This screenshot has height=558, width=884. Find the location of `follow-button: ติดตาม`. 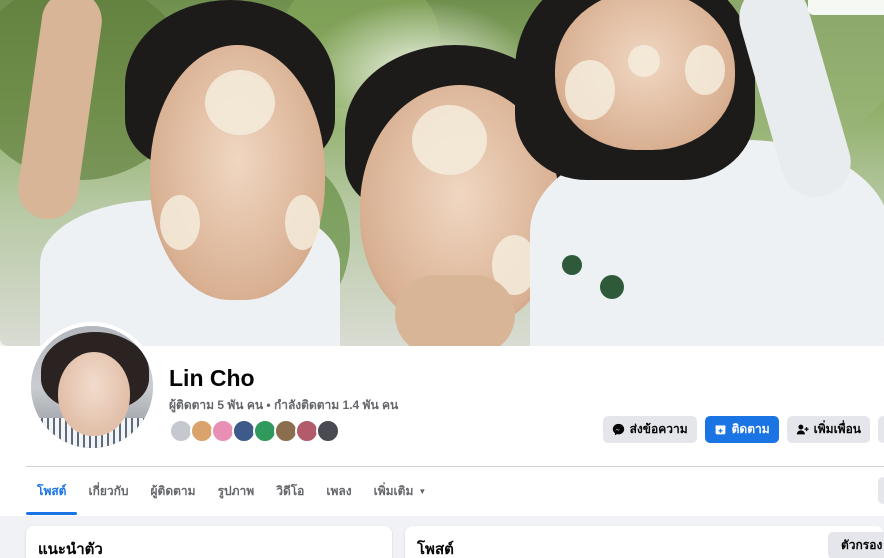

follow-button: ติดตาม is located at coordinates (741, 429).